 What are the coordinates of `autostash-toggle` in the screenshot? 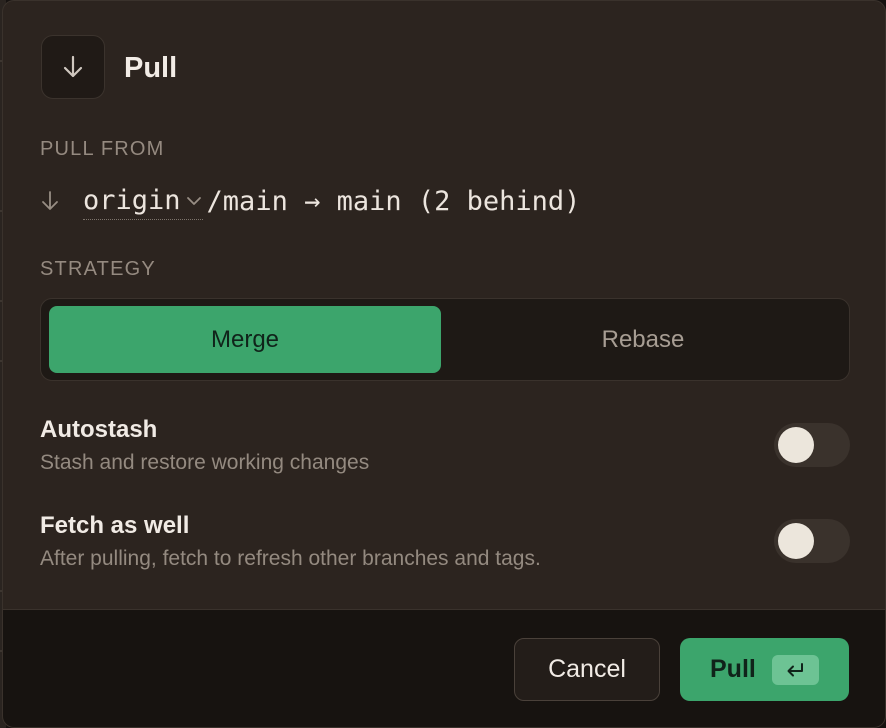 It's located at (812, 445).